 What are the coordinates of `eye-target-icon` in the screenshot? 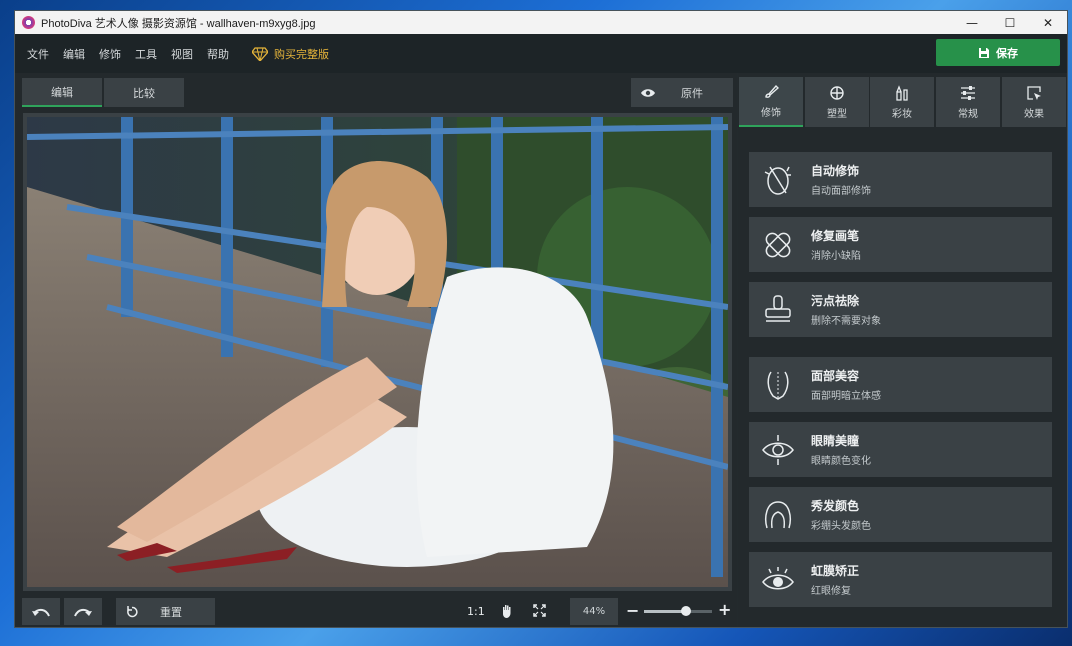 It's located at (778, 449).